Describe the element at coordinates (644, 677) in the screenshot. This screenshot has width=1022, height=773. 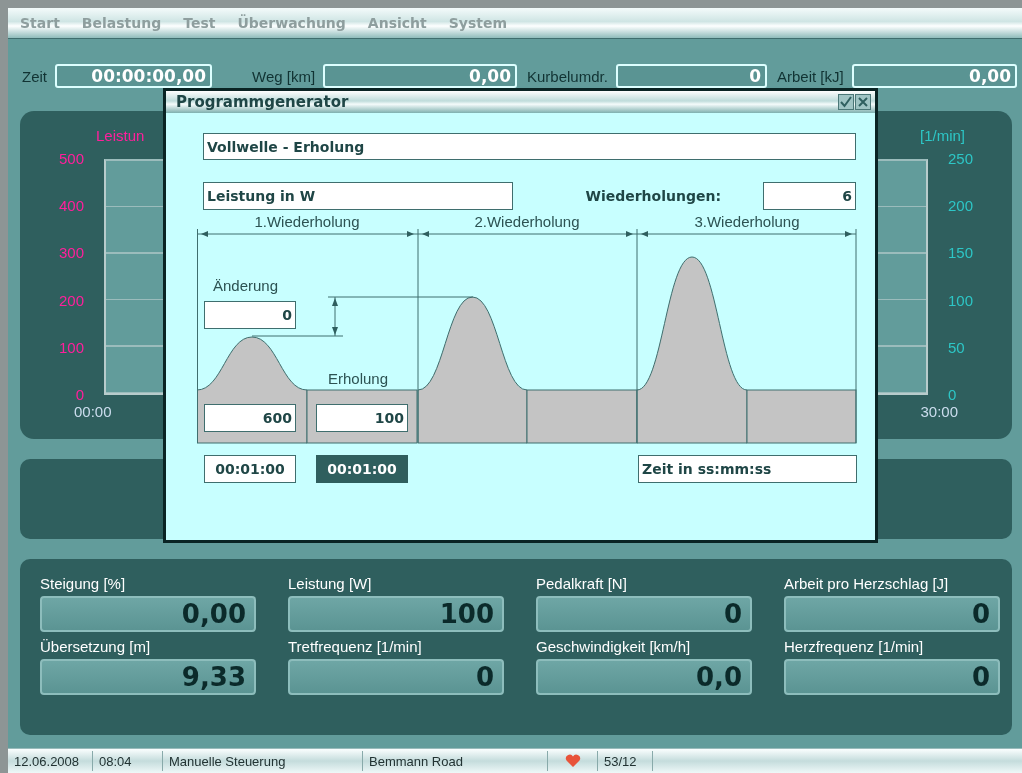
I see `measurement-display: 0,0` at that location.